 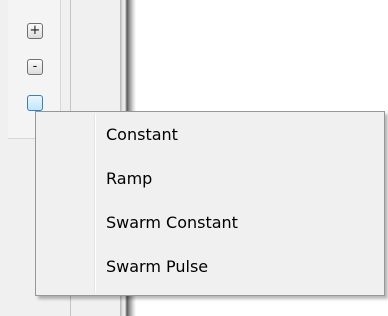 I want to click on menu-item-label: Ramp, so click(x=129, y=178).